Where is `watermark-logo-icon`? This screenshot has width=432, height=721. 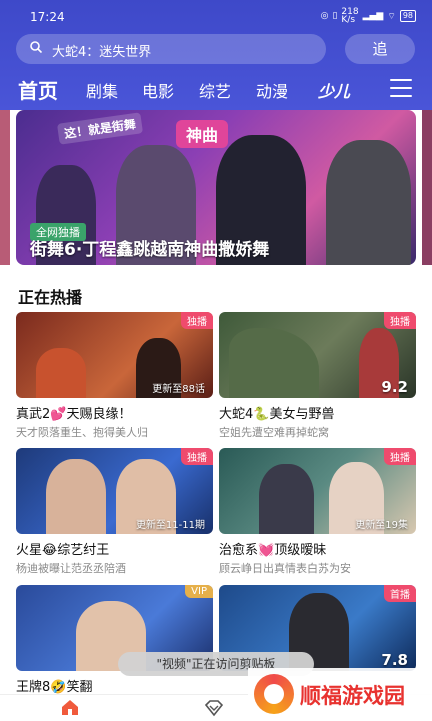 watermark-logo-icon is located at coordinates (274, 694).